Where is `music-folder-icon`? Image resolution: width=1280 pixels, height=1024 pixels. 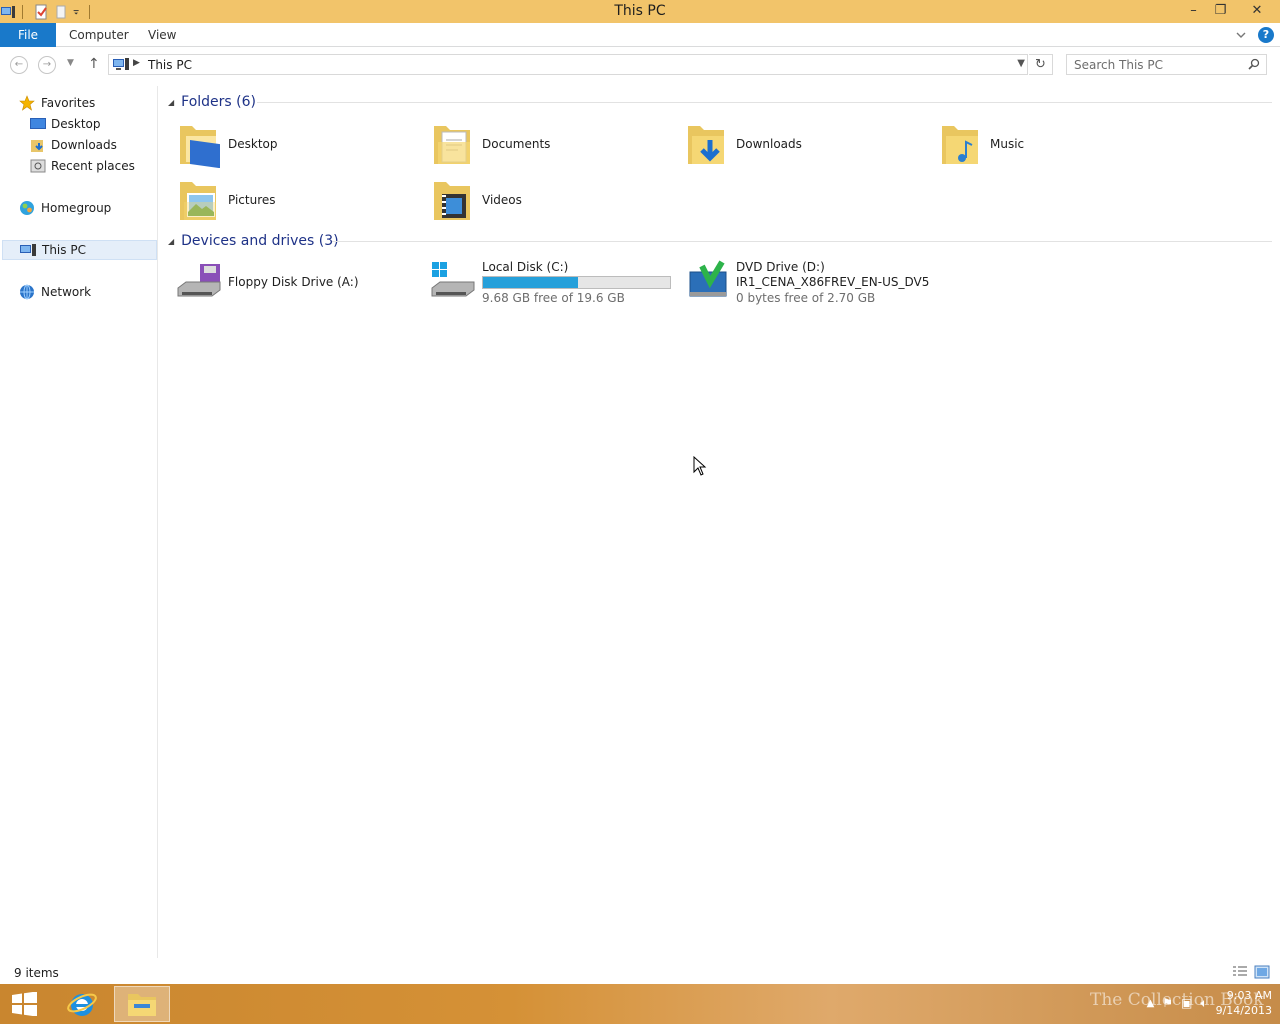 music-folder-icon is located at coordinates (960, 145).